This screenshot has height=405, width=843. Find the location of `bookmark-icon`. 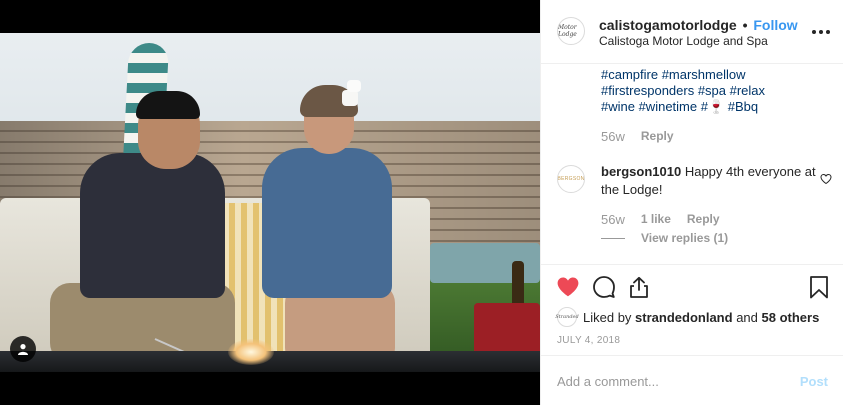

bookmark-icon is located at coordinates (819, 287).